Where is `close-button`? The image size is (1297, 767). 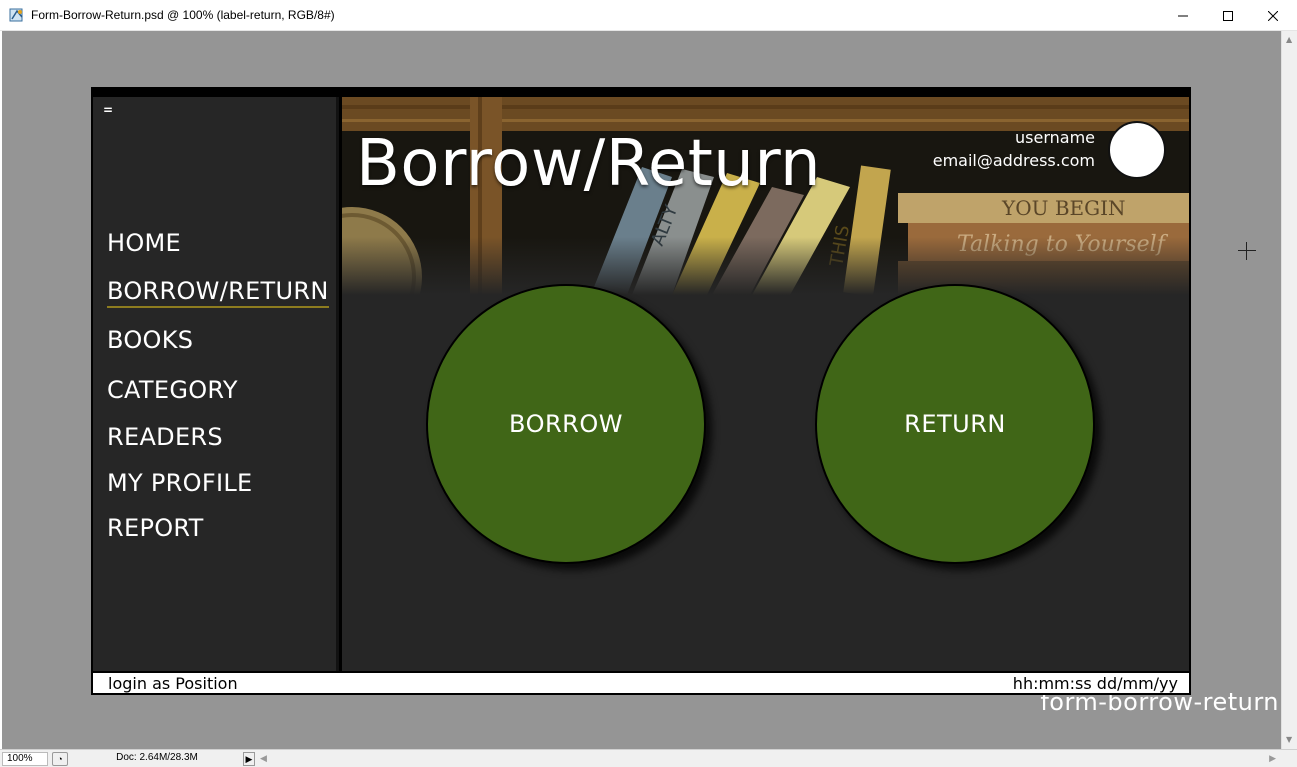 close-button is located at coordinates (1273, 15).